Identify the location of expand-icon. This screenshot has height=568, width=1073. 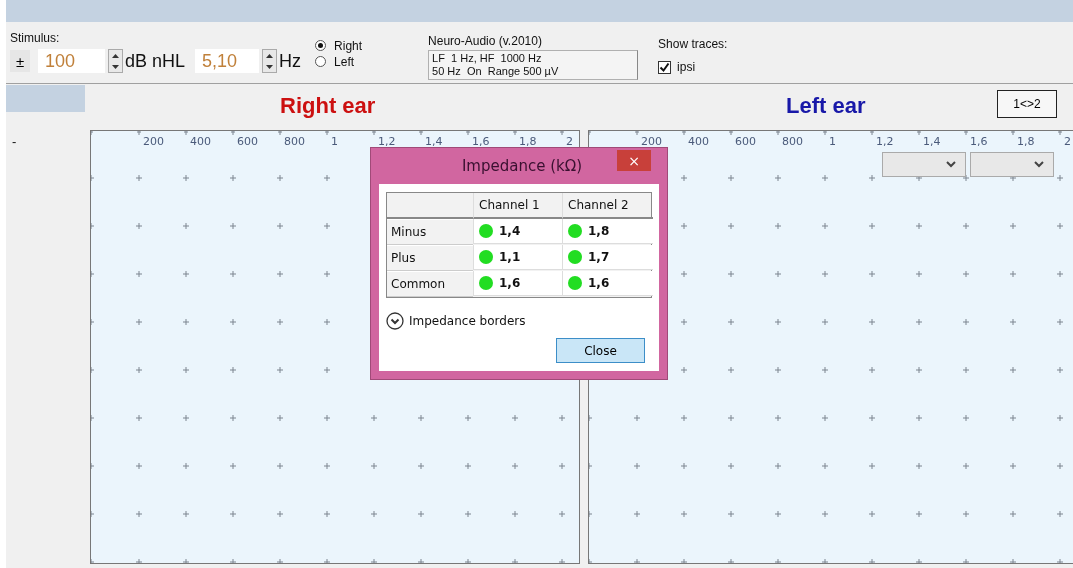
(395, 321).